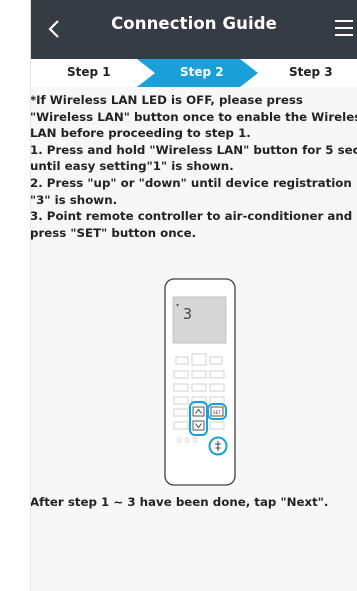 The height and width of the screenshot is (591, 357). What do you see at coordinates (194, 23) in the screenshot?
I see `page-title: Connection Guide` at bounding box center [194, 23].